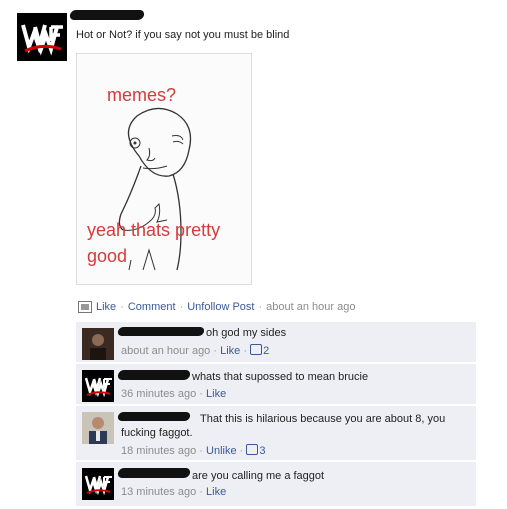 This screenshot has width=507, height=509. I want to click on meme-top-text: memes?, so click(141, 95).